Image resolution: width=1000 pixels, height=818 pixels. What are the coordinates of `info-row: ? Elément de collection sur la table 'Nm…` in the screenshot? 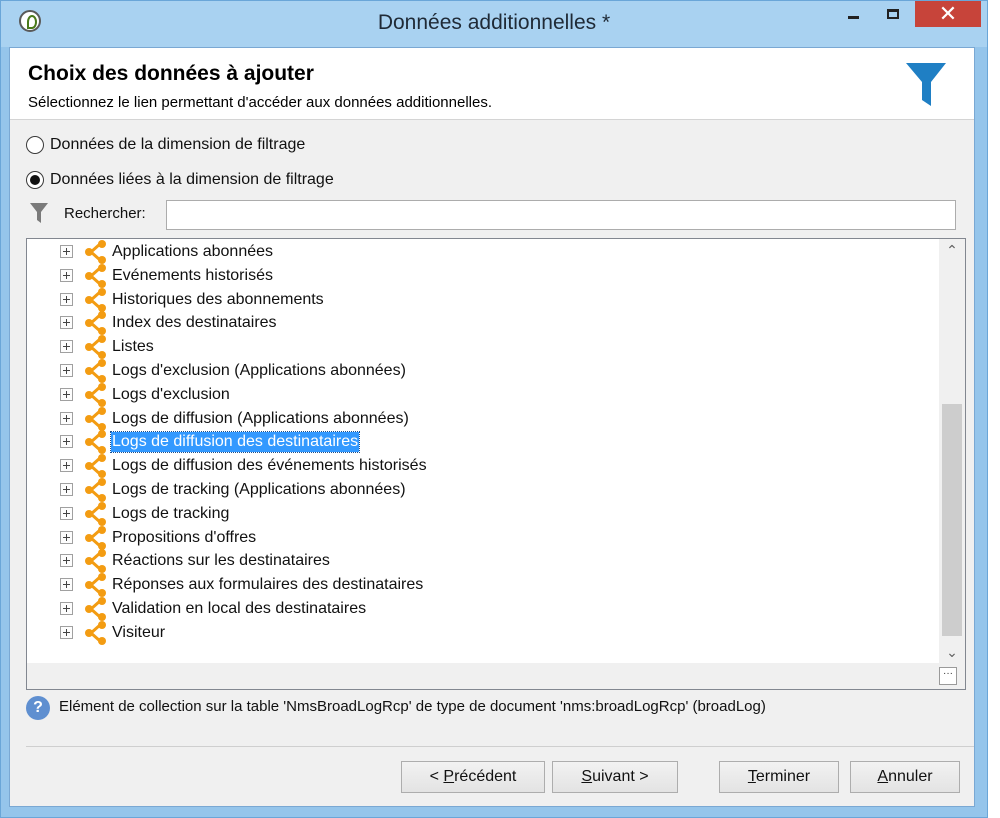 It's located at (496, 709).